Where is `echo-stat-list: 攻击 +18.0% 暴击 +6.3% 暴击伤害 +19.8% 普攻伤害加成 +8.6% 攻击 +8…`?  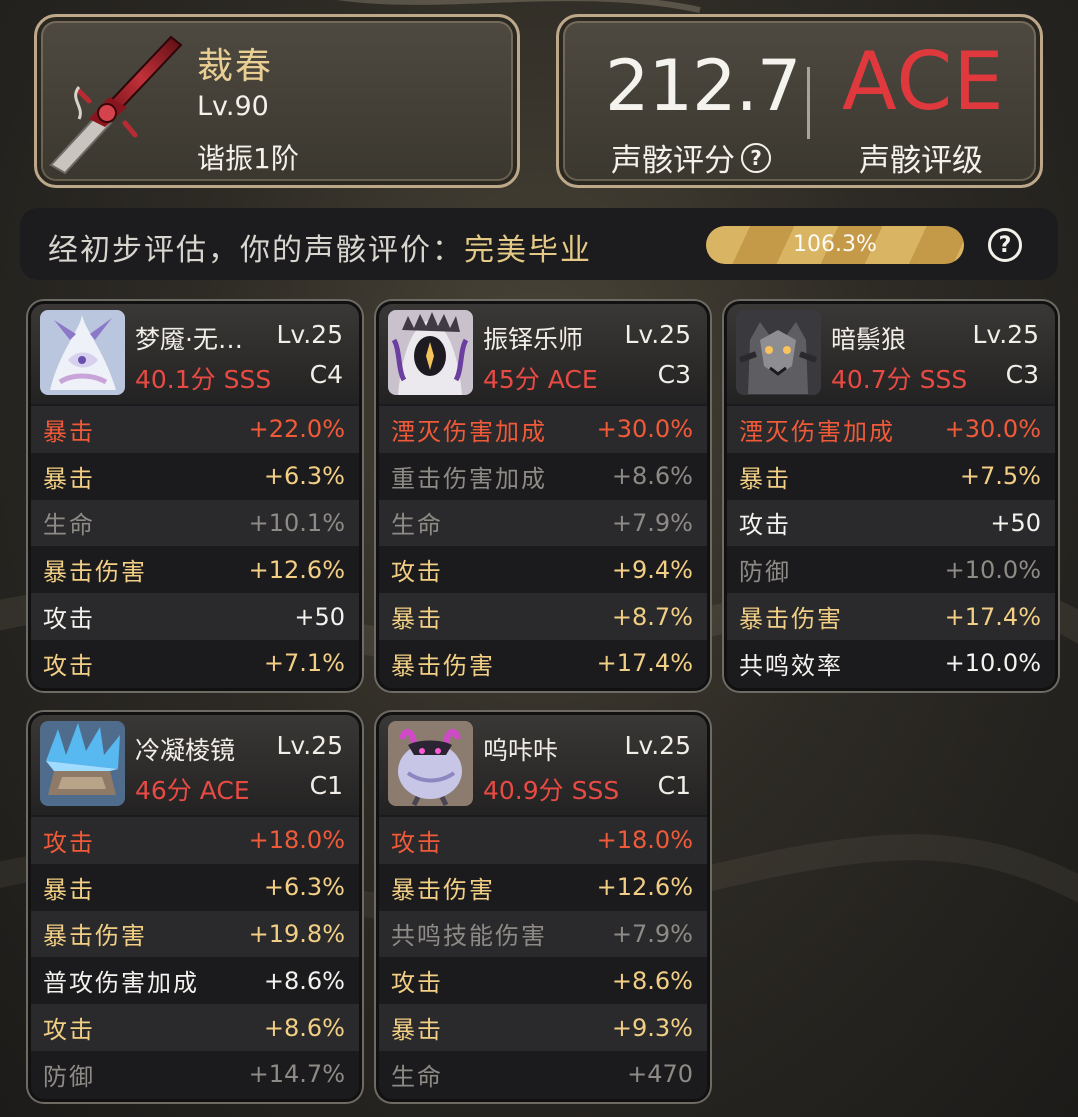
echo-stat-list: 攻击 +18.0% 暴击 +6.3% 暴击伤害 +19.8% 普攻伤害加成 +8.6% 攻击 +8… is located at coordinates (195, 957).